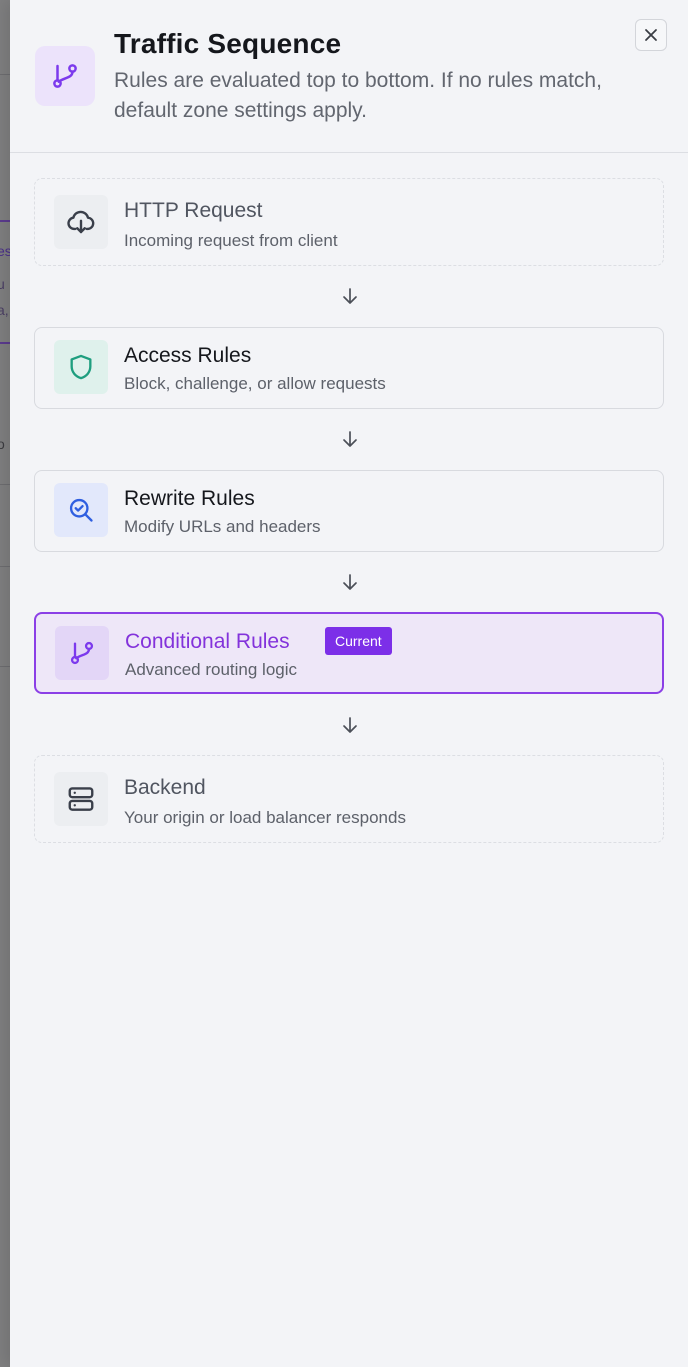 The image size is (688, 1367). Describe the element at coordinates (222, 526) in the screenshot. I see `step-description: Modify URLs and headers` at that location.